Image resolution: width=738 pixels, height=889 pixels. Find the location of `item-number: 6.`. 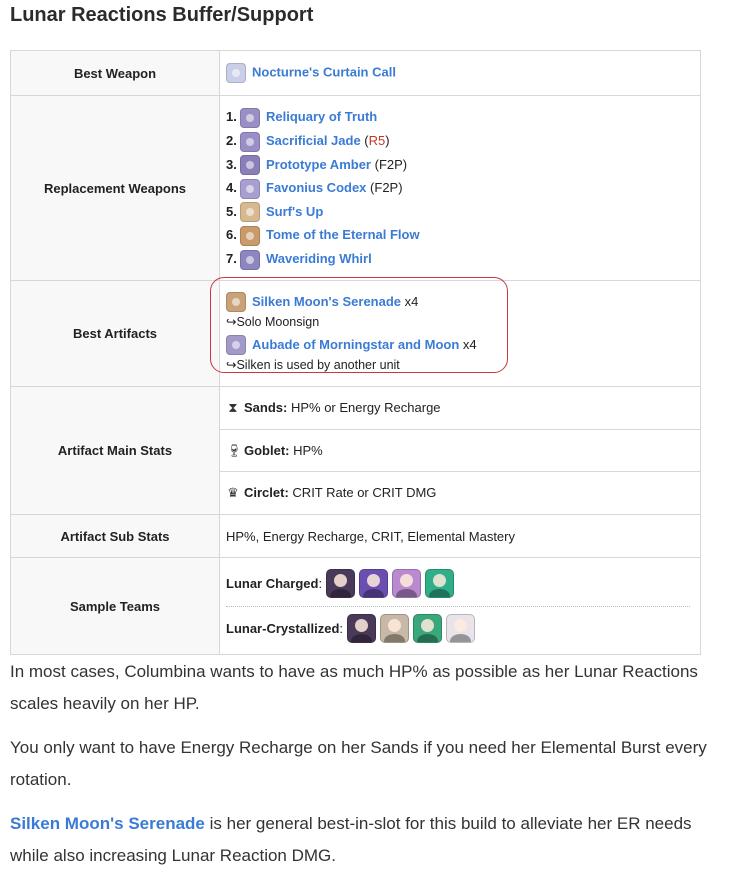

item-number: 6. is located at coordinates (231, 235).